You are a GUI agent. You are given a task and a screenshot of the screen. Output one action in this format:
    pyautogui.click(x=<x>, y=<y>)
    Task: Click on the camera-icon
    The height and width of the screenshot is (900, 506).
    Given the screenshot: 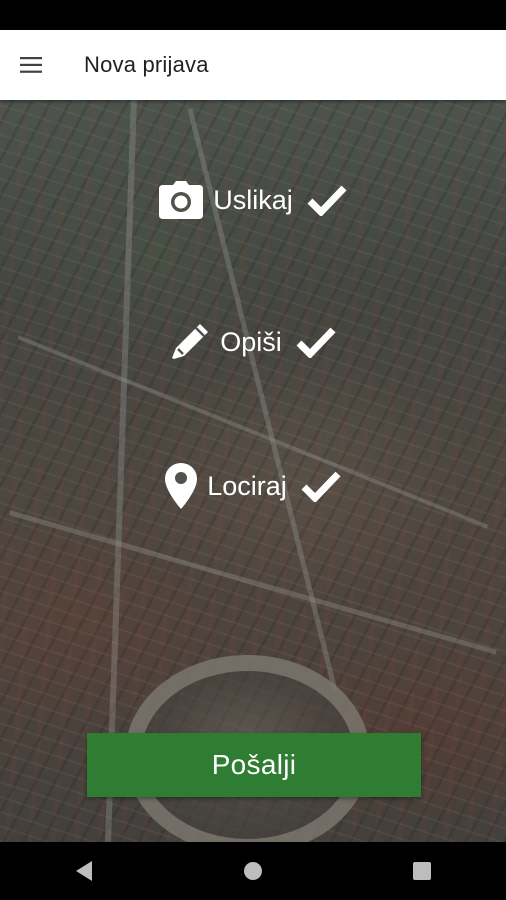 What is the action you would take?
    pyautogui.click(x=181, y=200)
    